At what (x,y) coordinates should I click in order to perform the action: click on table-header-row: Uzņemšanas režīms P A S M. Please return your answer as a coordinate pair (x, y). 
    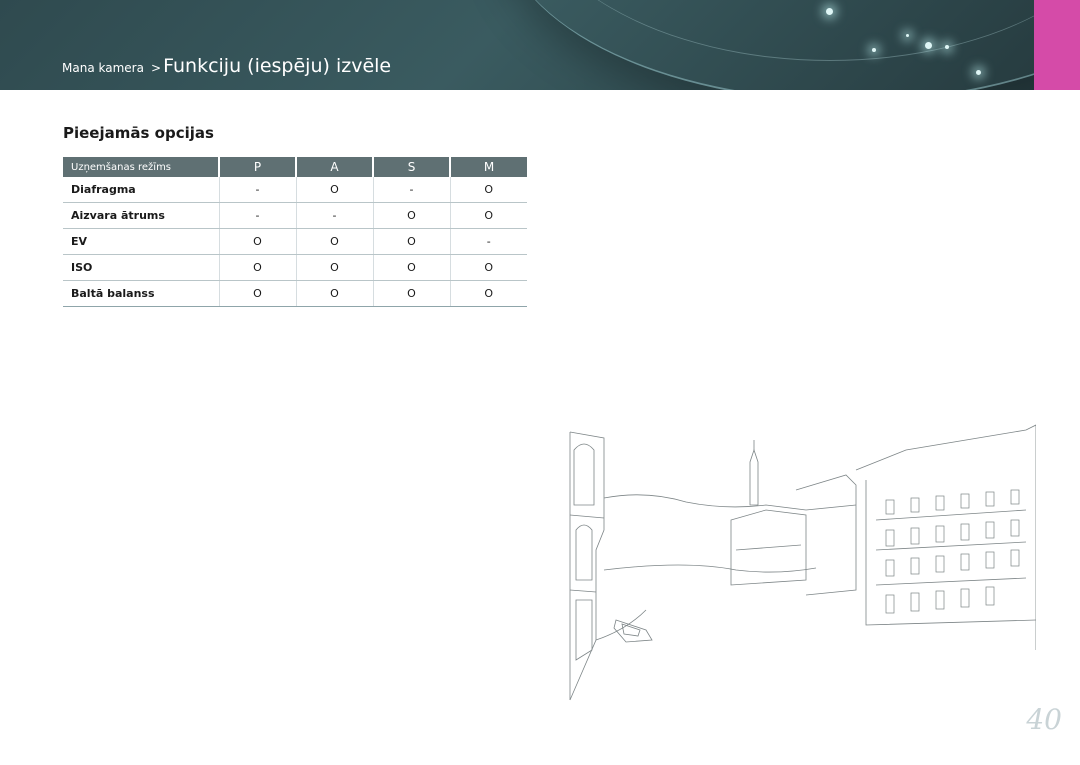
    Looking at the image, I should click on (295, 167).